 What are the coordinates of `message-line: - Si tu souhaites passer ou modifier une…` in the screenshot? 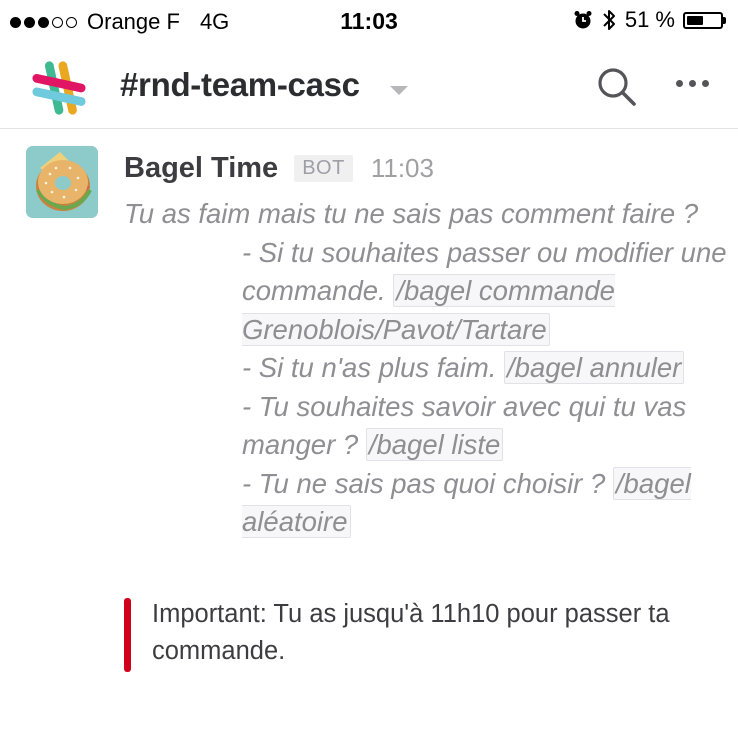 It's located at (484, 291).